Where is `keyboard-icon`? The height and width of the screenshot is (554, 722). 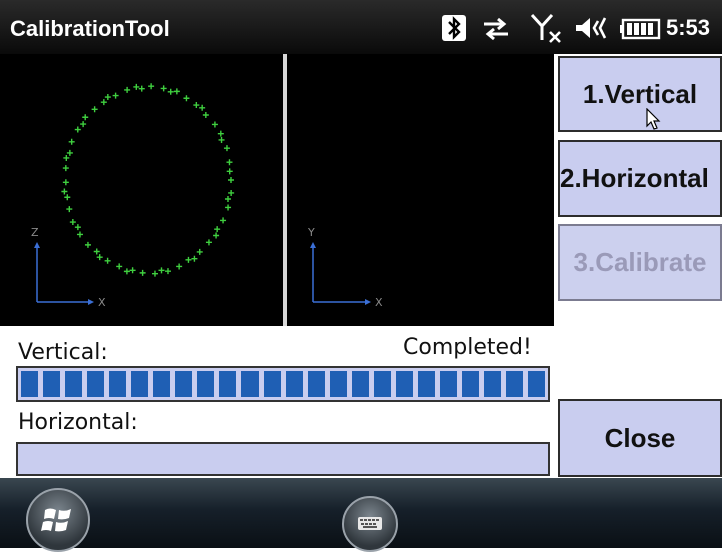 keyboard-icon is located at coordinates (370, 524).